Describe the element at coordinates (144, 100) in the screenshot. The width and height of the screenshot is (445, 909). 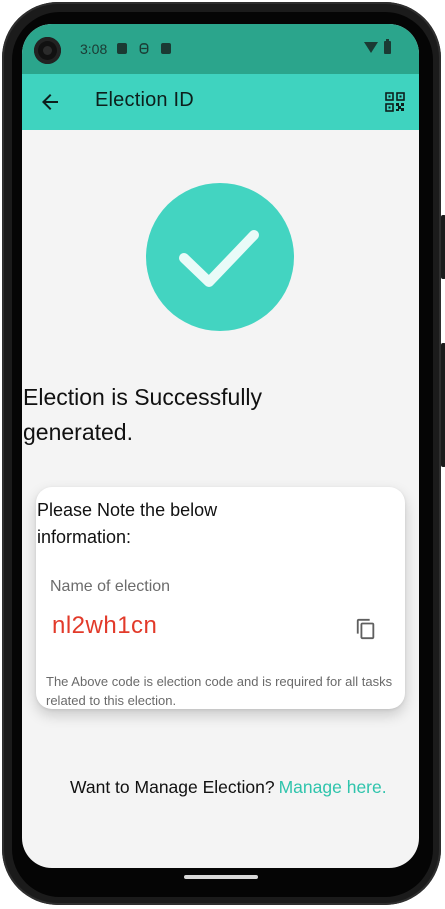
I see `page-title: Election ID` at that location.